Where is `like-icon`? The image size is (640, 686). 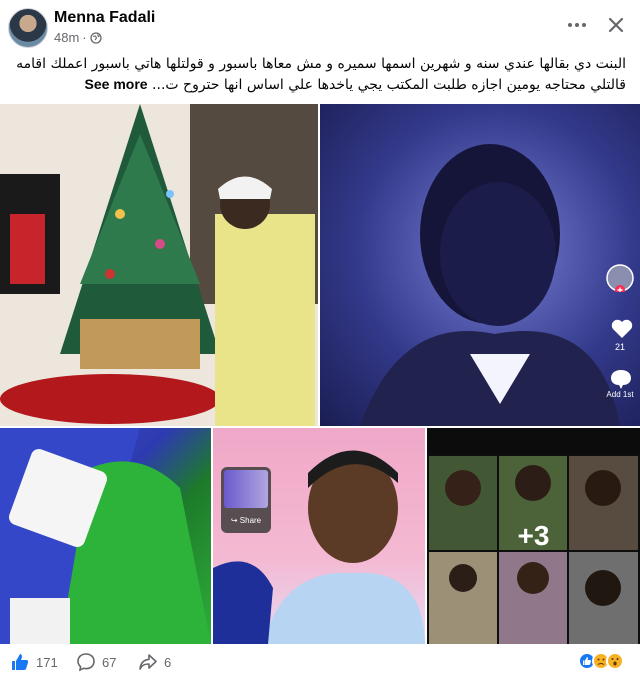 like-icon is located at coordinates (20, 662).